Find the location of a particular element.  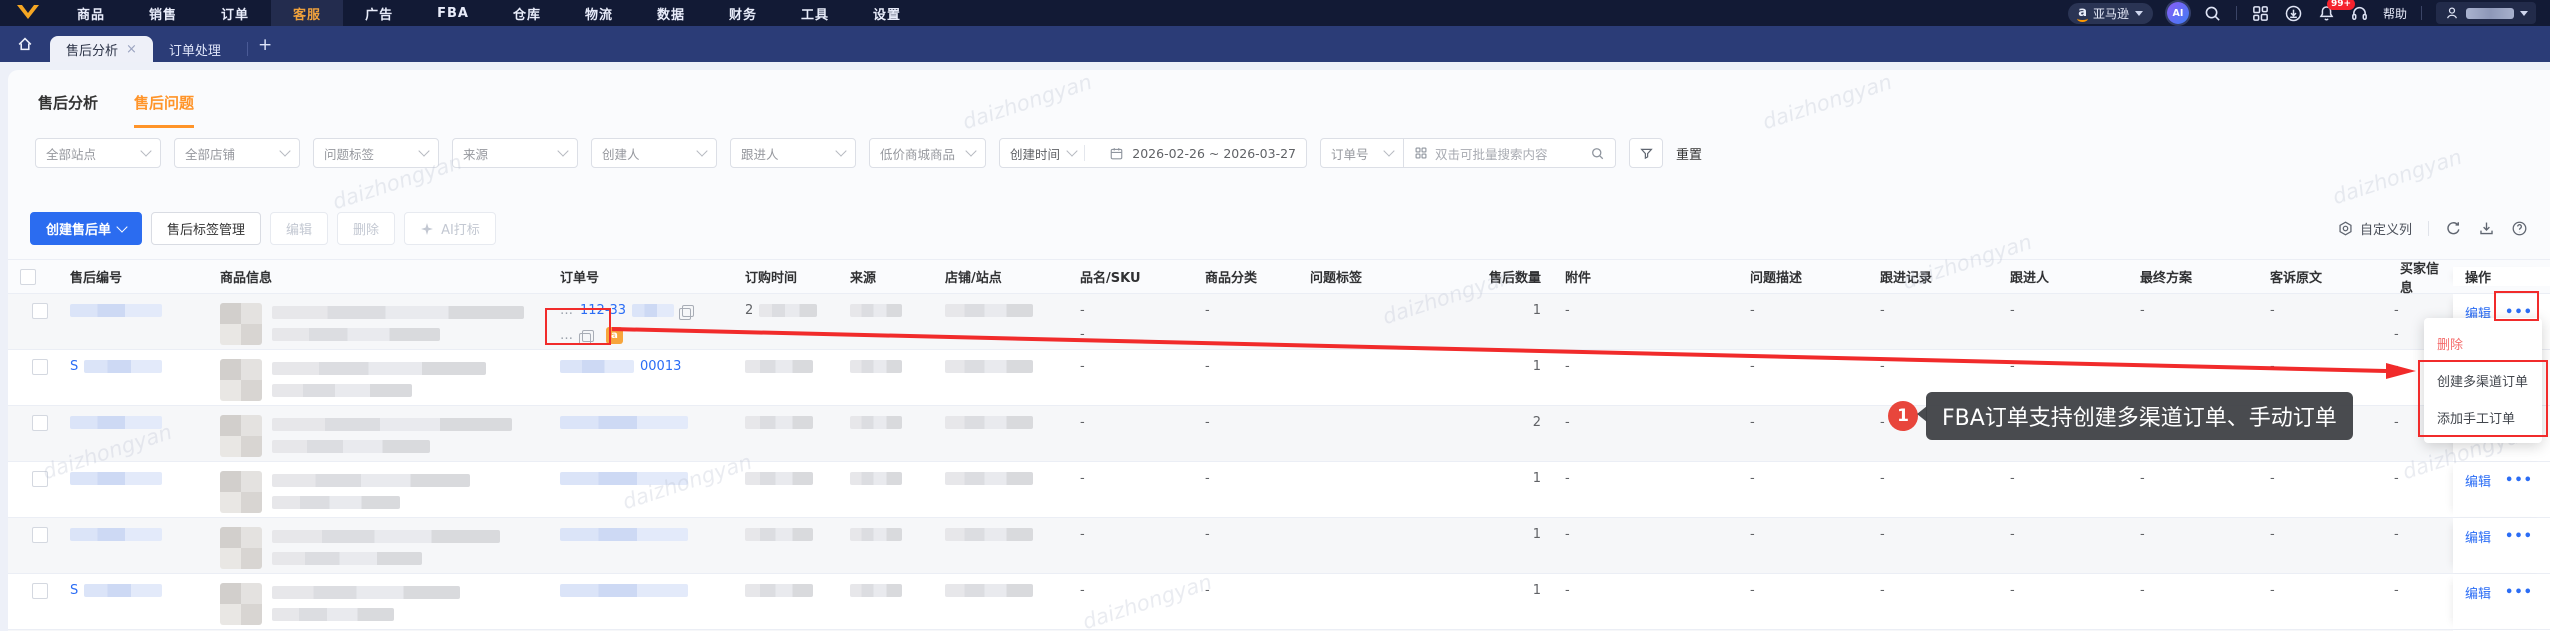

header-checkbox-cell is located at coordinates (33, 276).